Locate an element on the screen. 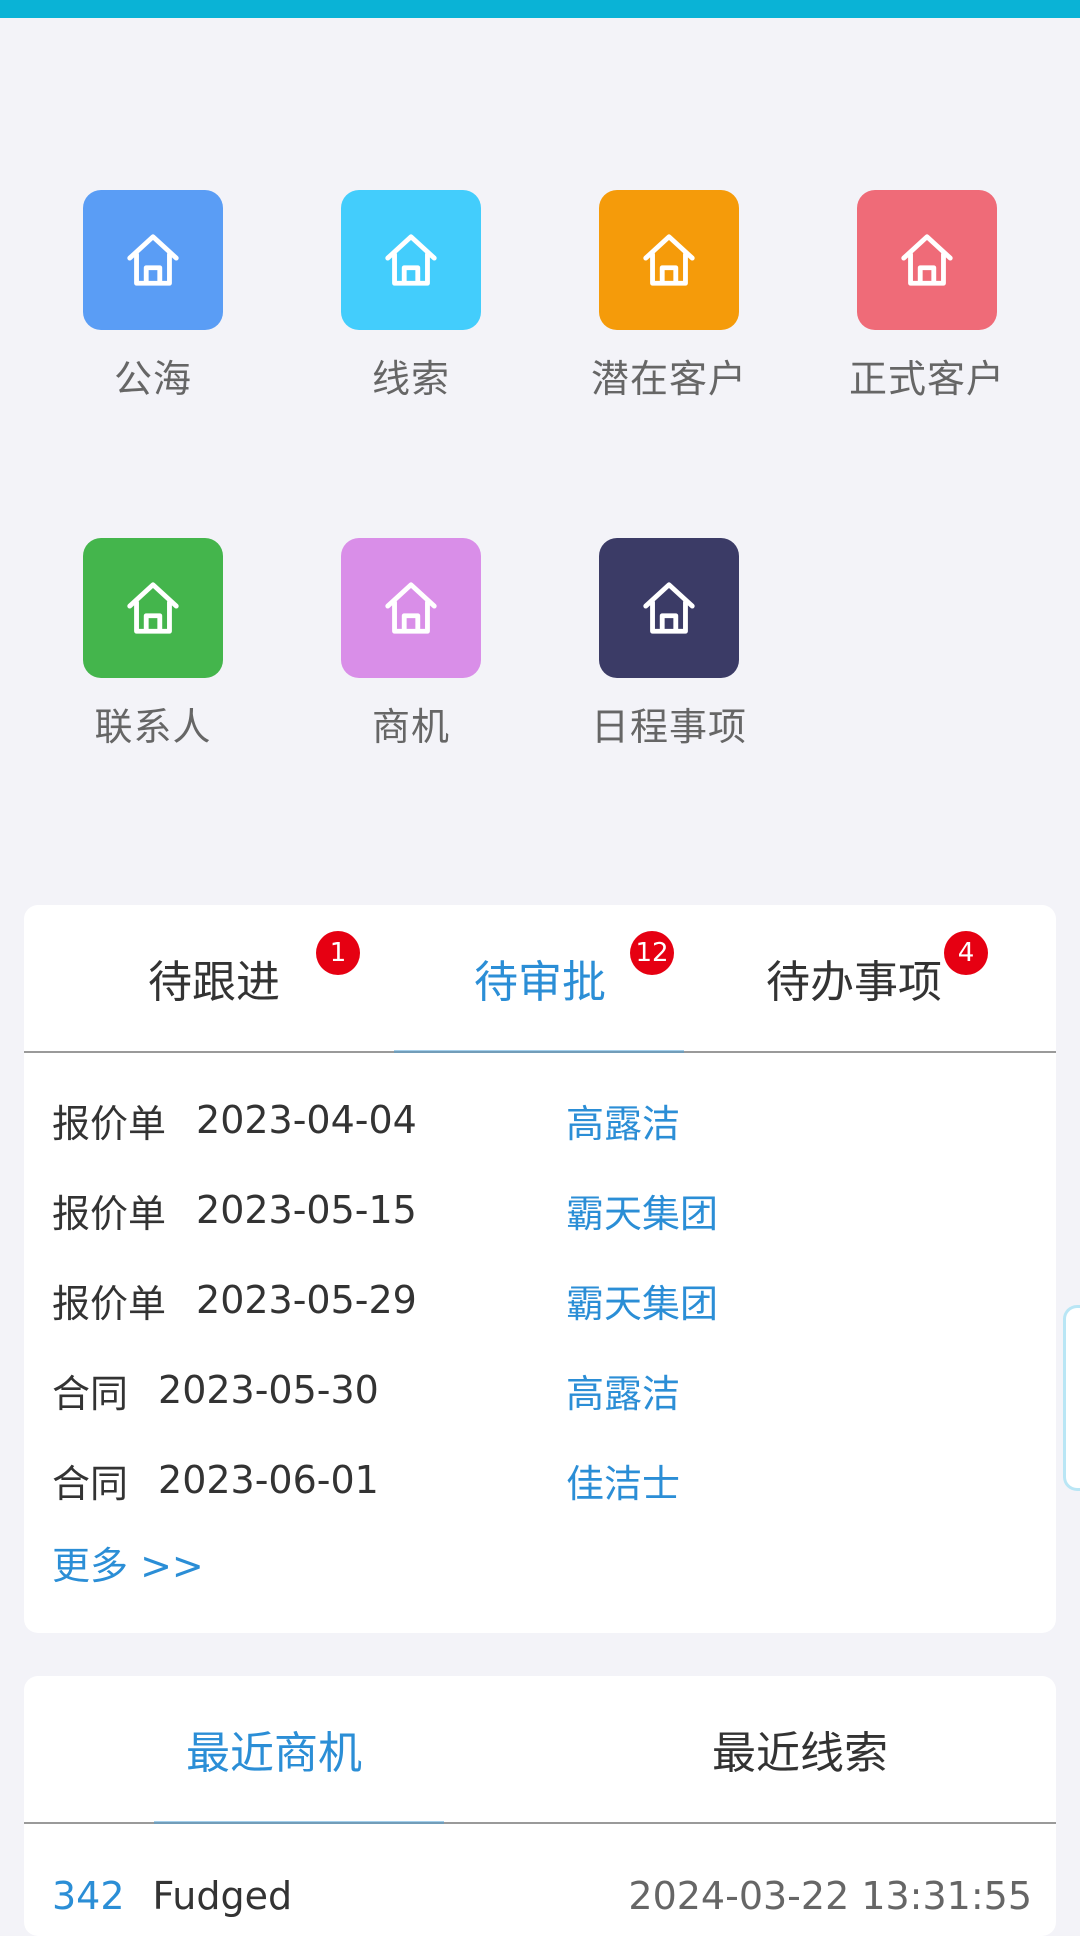 This screenshot has height=1936, width=1080. module-contacts-tile is located at coordinates (153, 608).